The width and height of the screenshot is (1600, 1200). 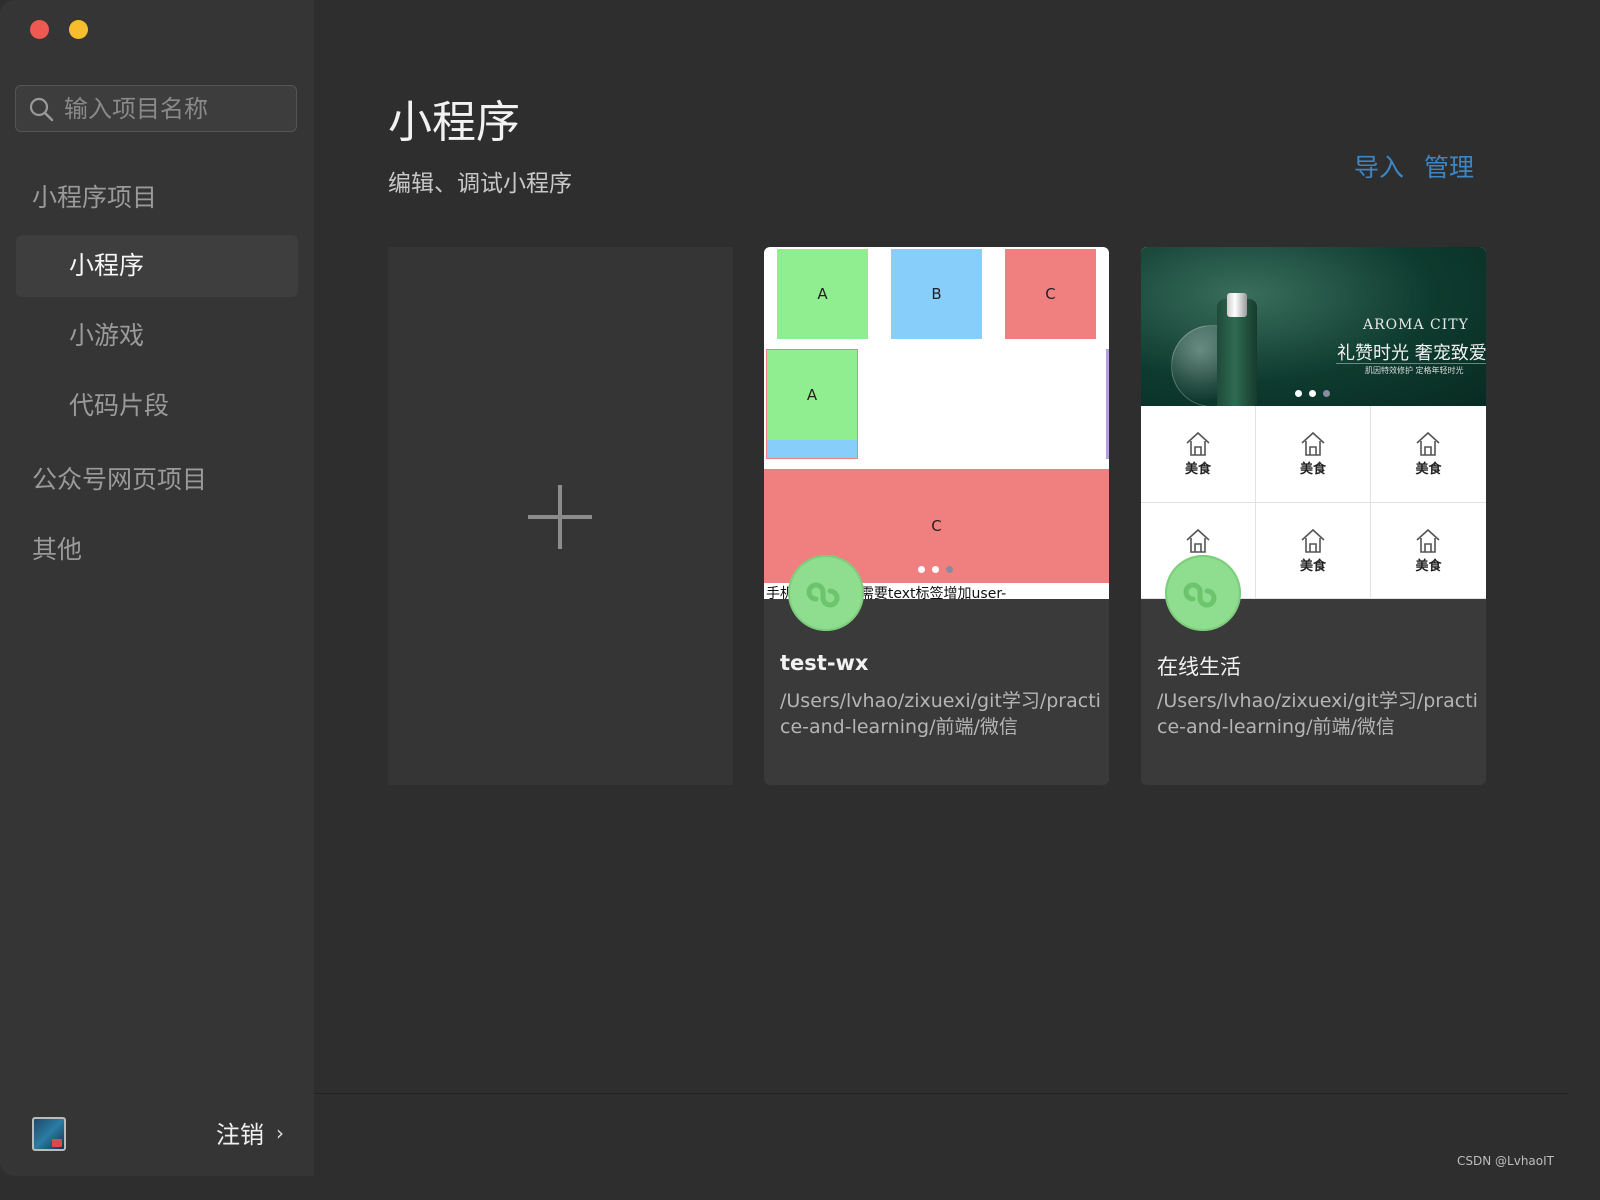 What do you see at coordinates (157, 336) in the screenshot?
I see `nav-item-minigame: 小游戏` at bounding box center [157, 336].